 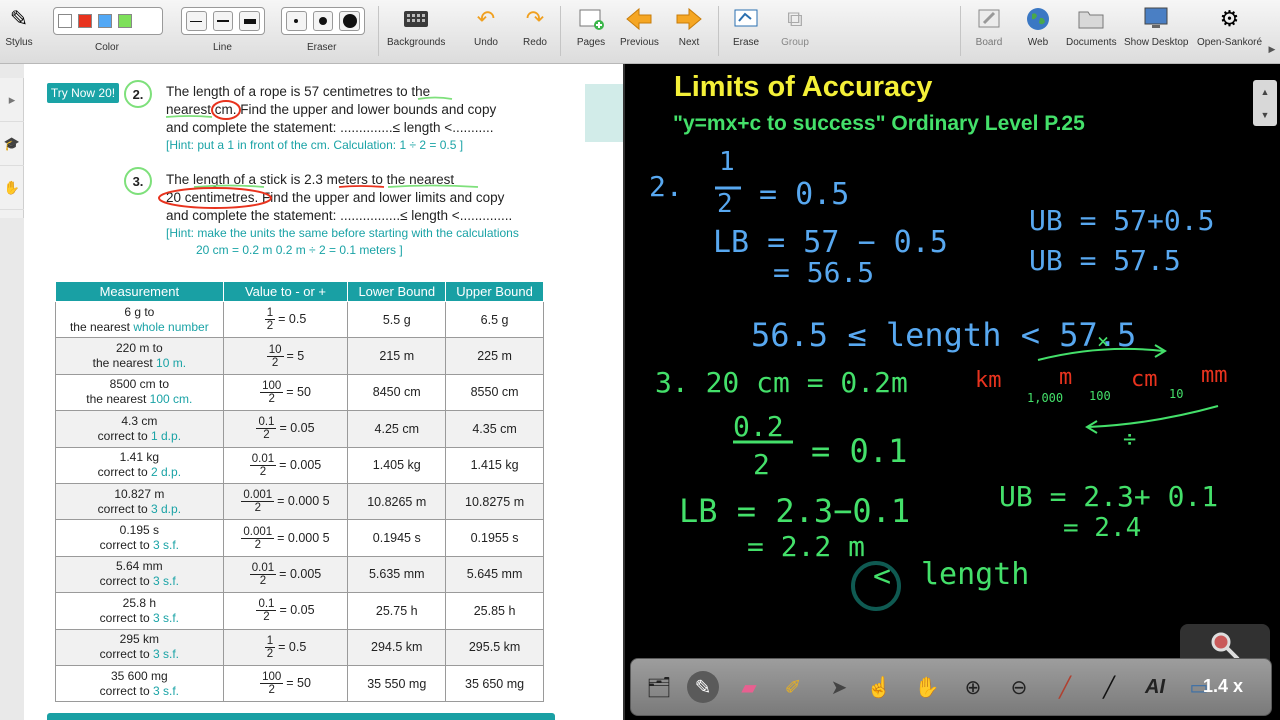 I want to click on board-side-arrows: ▲ ▼, so click(x=1265, y=103).